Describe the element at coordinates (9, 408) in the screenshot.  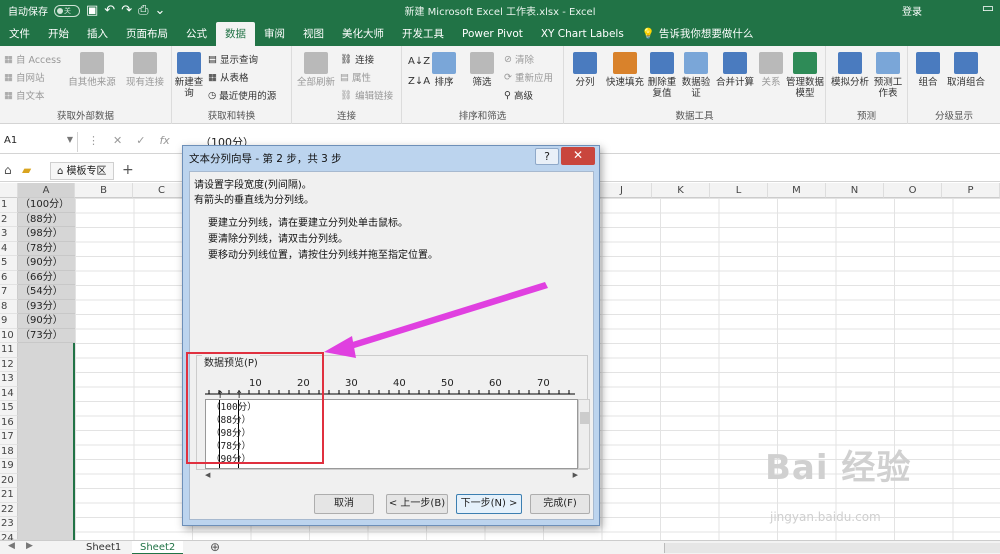
I see `row-header: 15` at that location.